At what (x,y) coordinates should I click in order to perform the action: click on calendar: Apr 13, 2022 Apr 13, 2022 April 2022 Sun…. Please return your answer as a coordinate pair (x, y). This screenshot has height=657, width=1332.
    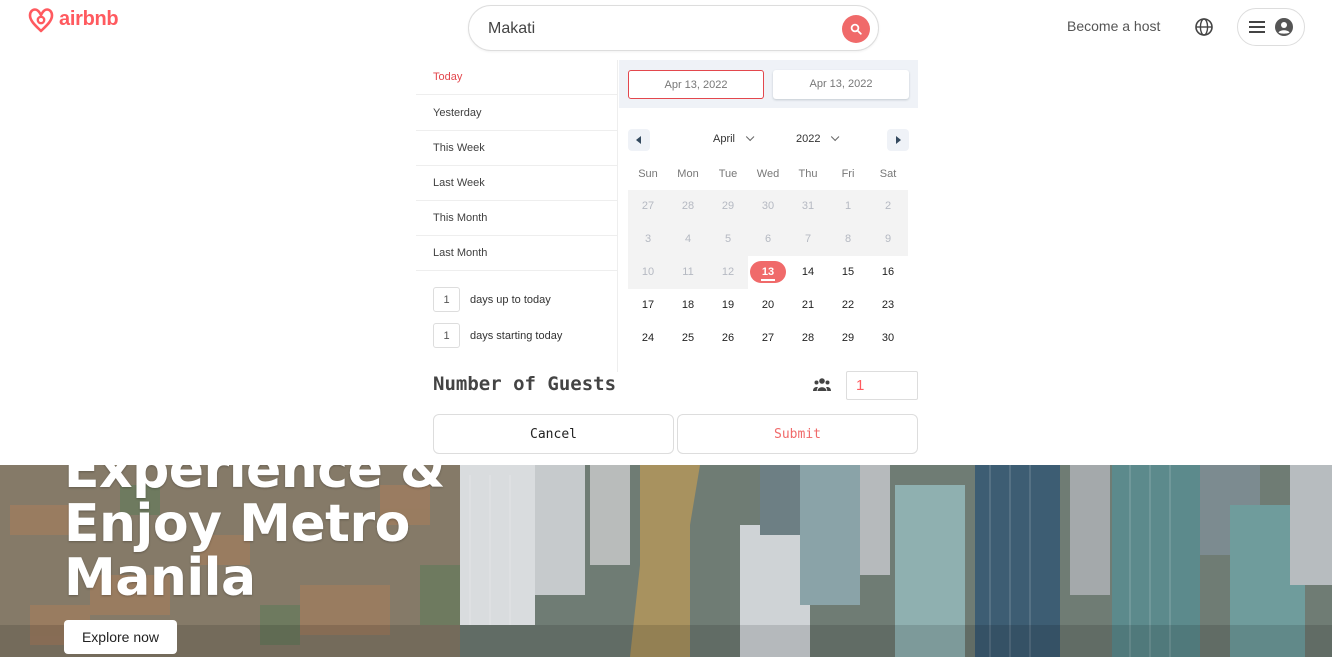
    Looking at the image, I should click on (768, 216).